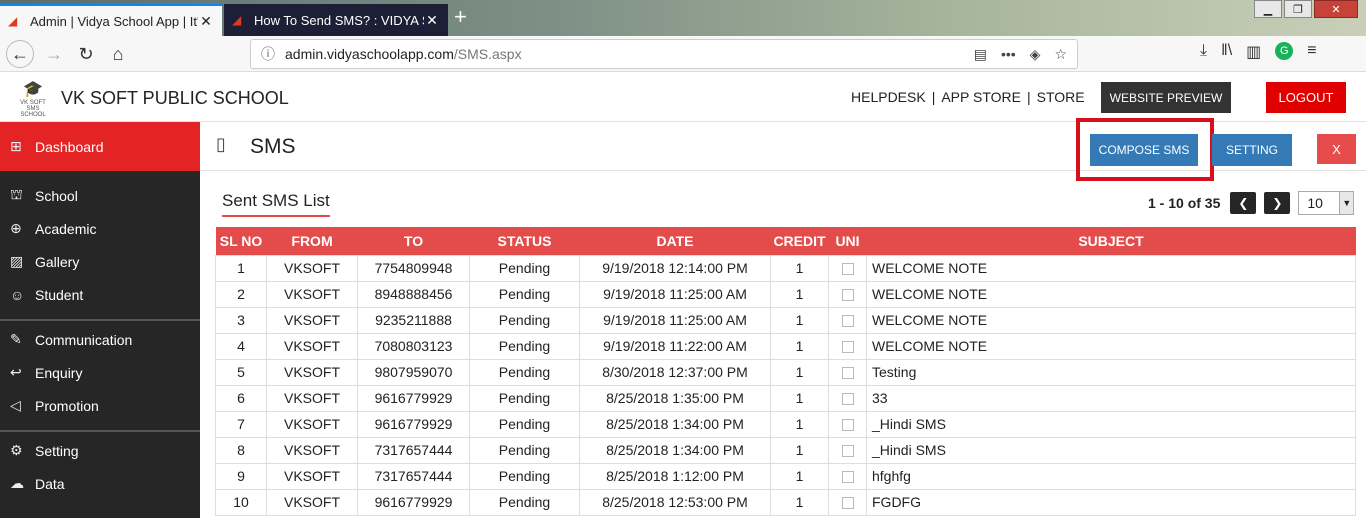 The height and width of the screenshot is (518, 1366). I want to click on compose-sms-button: COMPOSE SMS, so click(1144, 150).